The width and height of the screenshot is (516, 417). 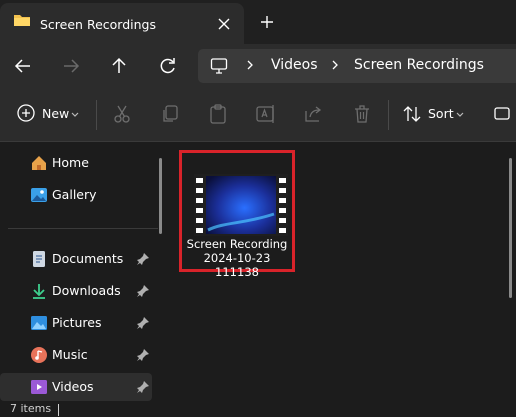 I want to click on file-item-screen-recording: Screen Recording 2024-10-23 111138, so click(x=237, y=214).